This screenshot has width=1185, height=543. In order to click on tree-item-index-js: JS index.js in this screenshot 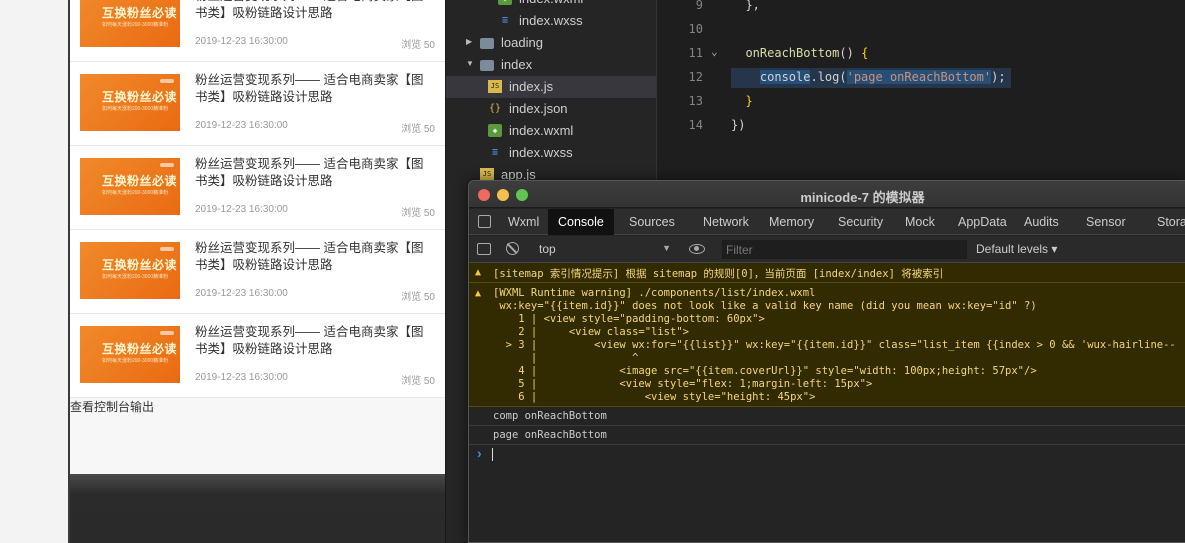, I will do `click(551, 87)`.